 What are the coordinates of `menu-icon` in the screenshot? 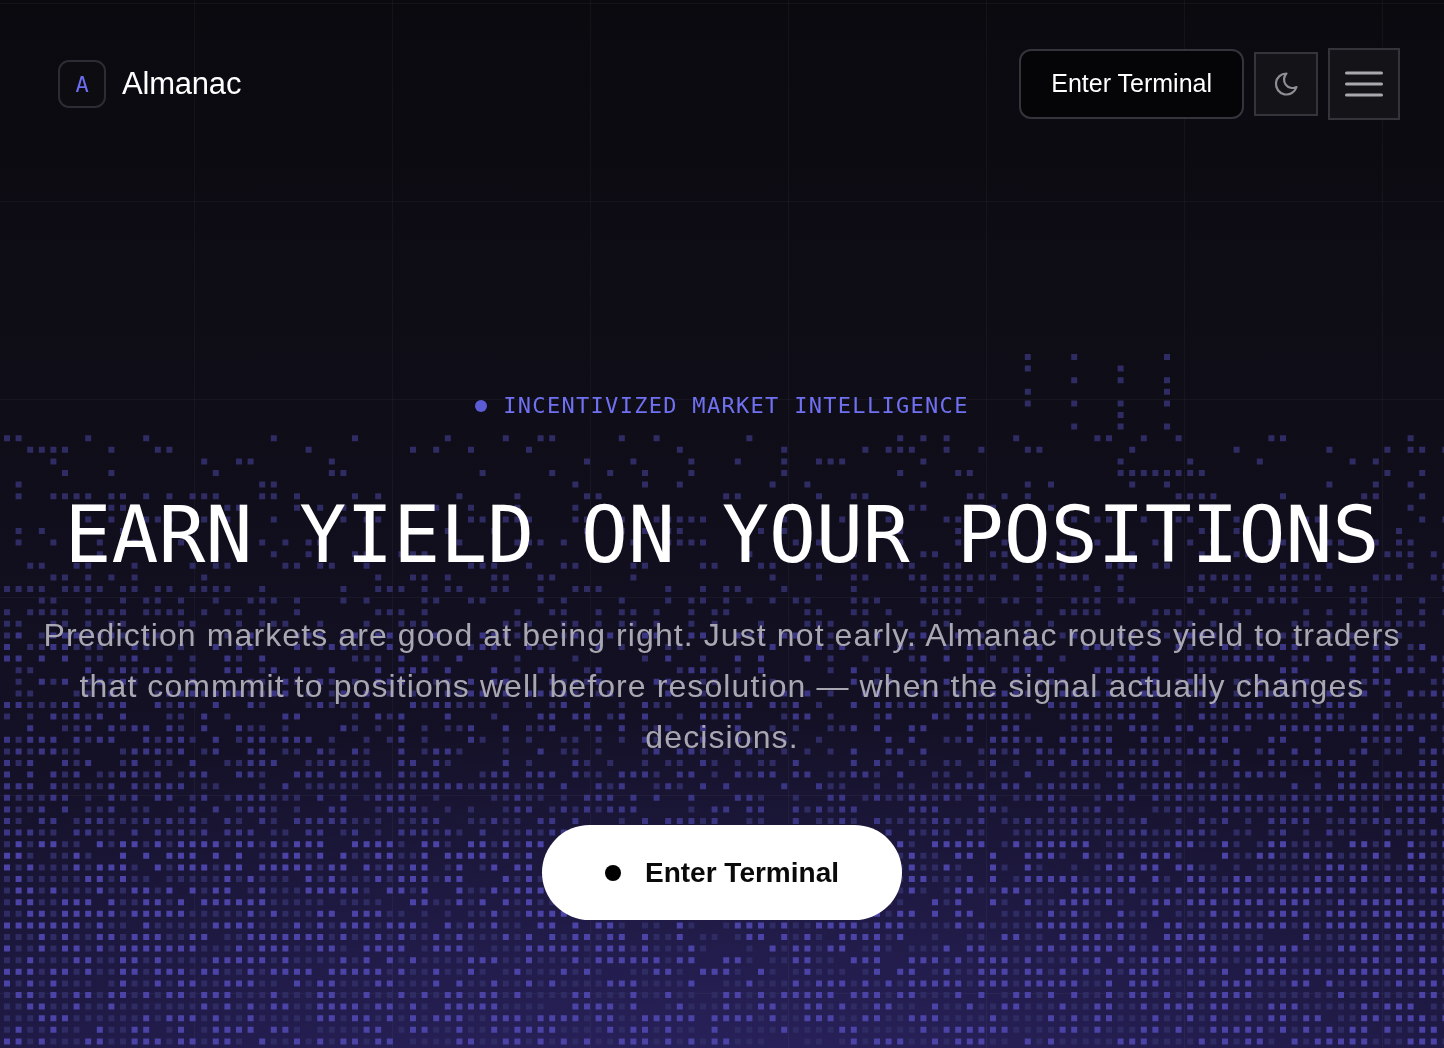 It's located at (1364, 84).